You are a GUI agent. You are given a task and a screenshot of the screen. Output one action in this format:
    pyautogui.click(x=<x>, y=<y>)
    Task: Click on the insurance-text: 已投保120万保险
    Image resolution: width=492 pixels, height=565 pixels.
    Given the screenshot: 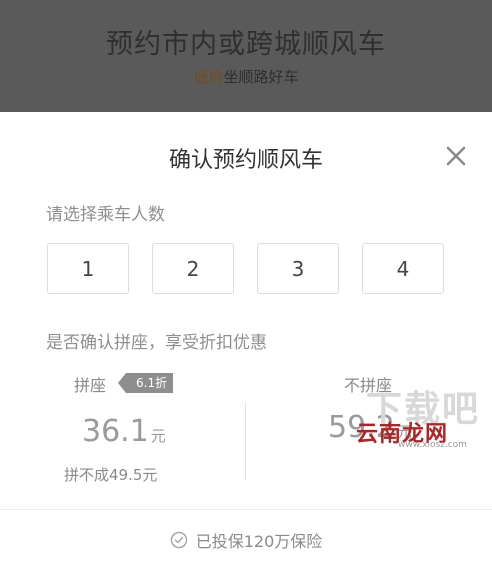 What is the action you would take?
    pyautogui.click(x=259, y=541)
    